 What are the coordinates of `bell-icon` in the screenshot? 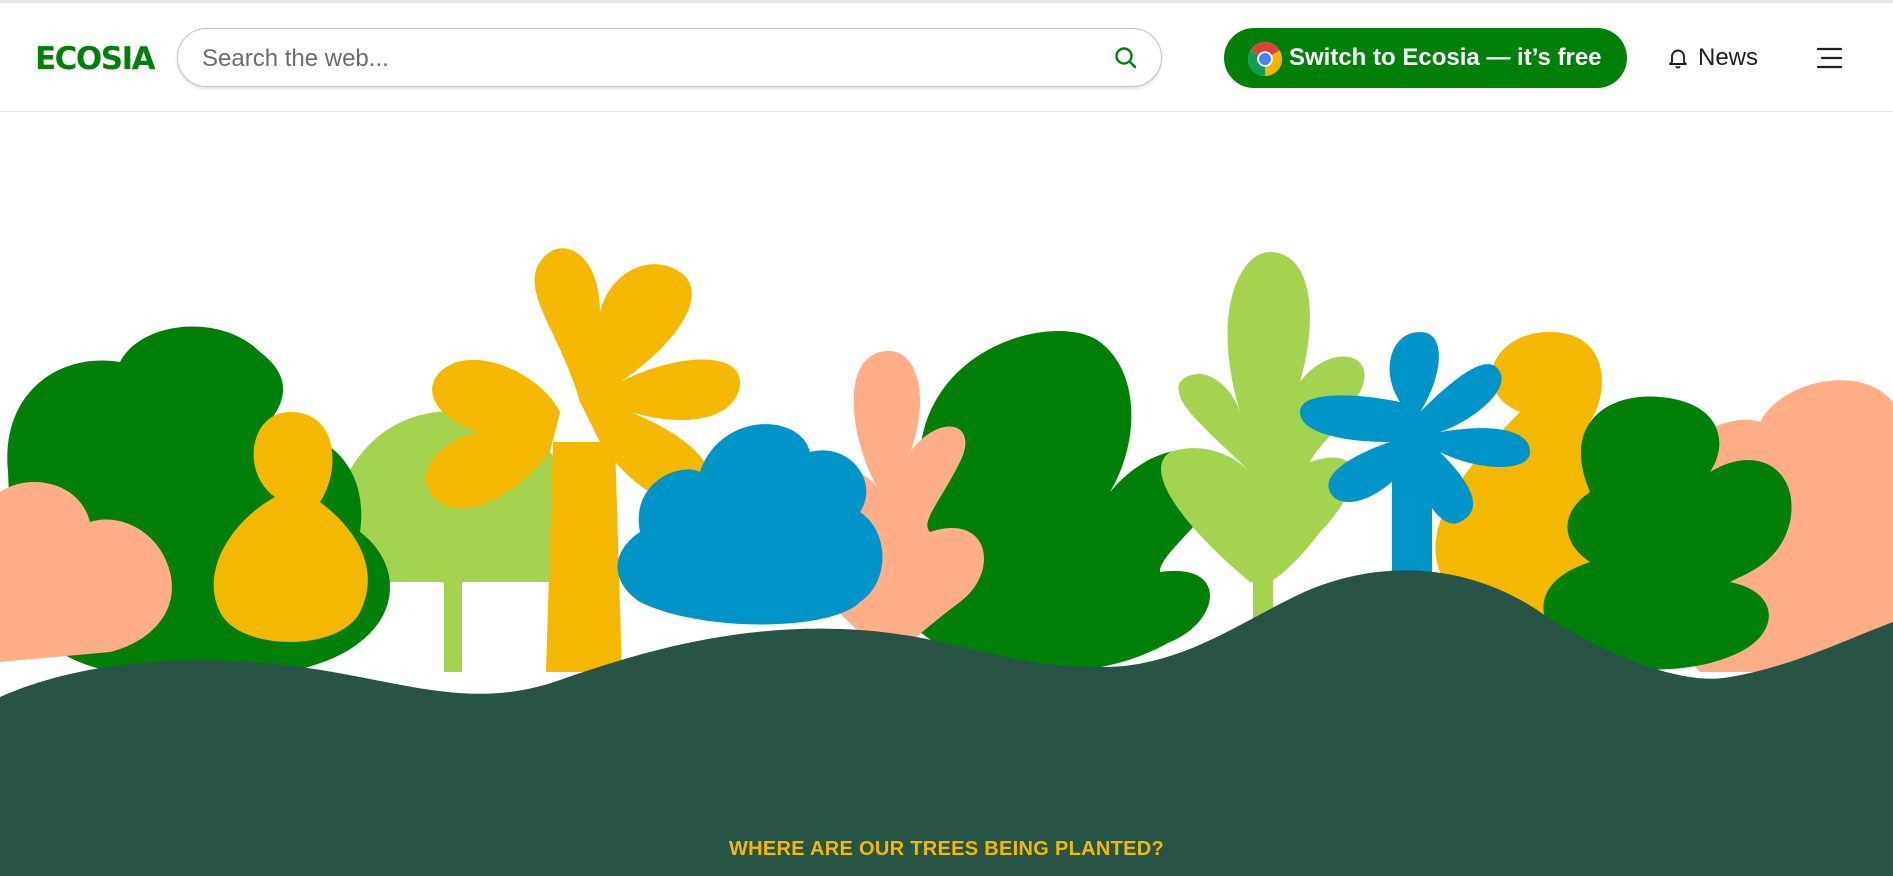 It's located at (1678, 59).